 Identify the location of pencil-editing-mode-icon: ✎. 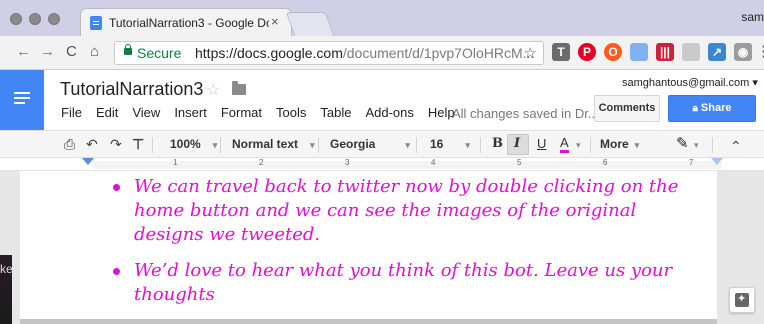
(682, 144).